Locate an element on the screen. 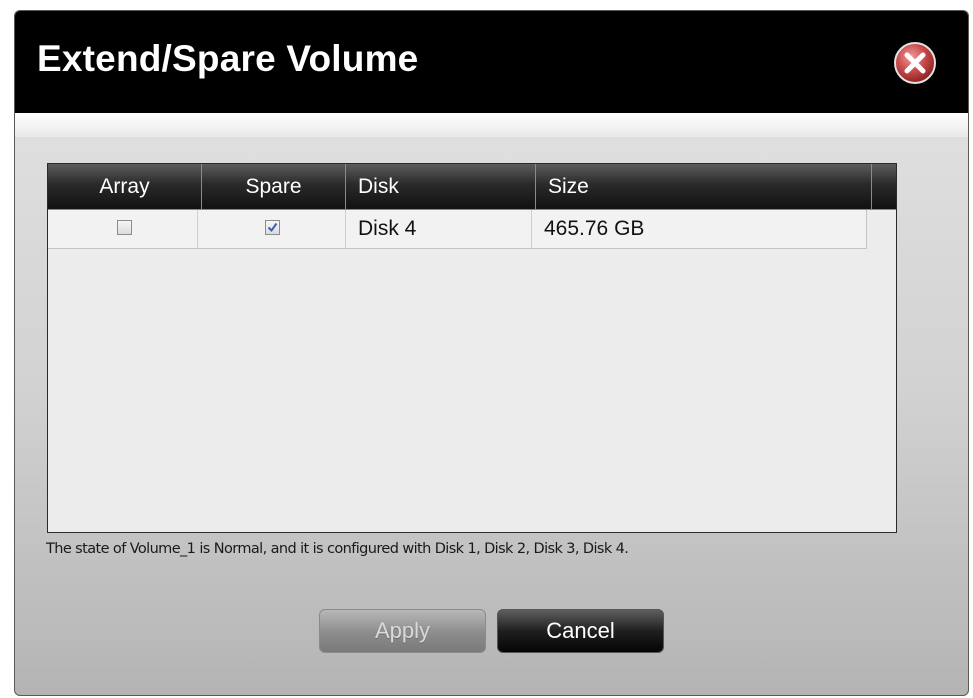 The height and width of the screenshot is (698, 973). dialog-title: Extend/Spare Volume is located at coordinates (228, 58).